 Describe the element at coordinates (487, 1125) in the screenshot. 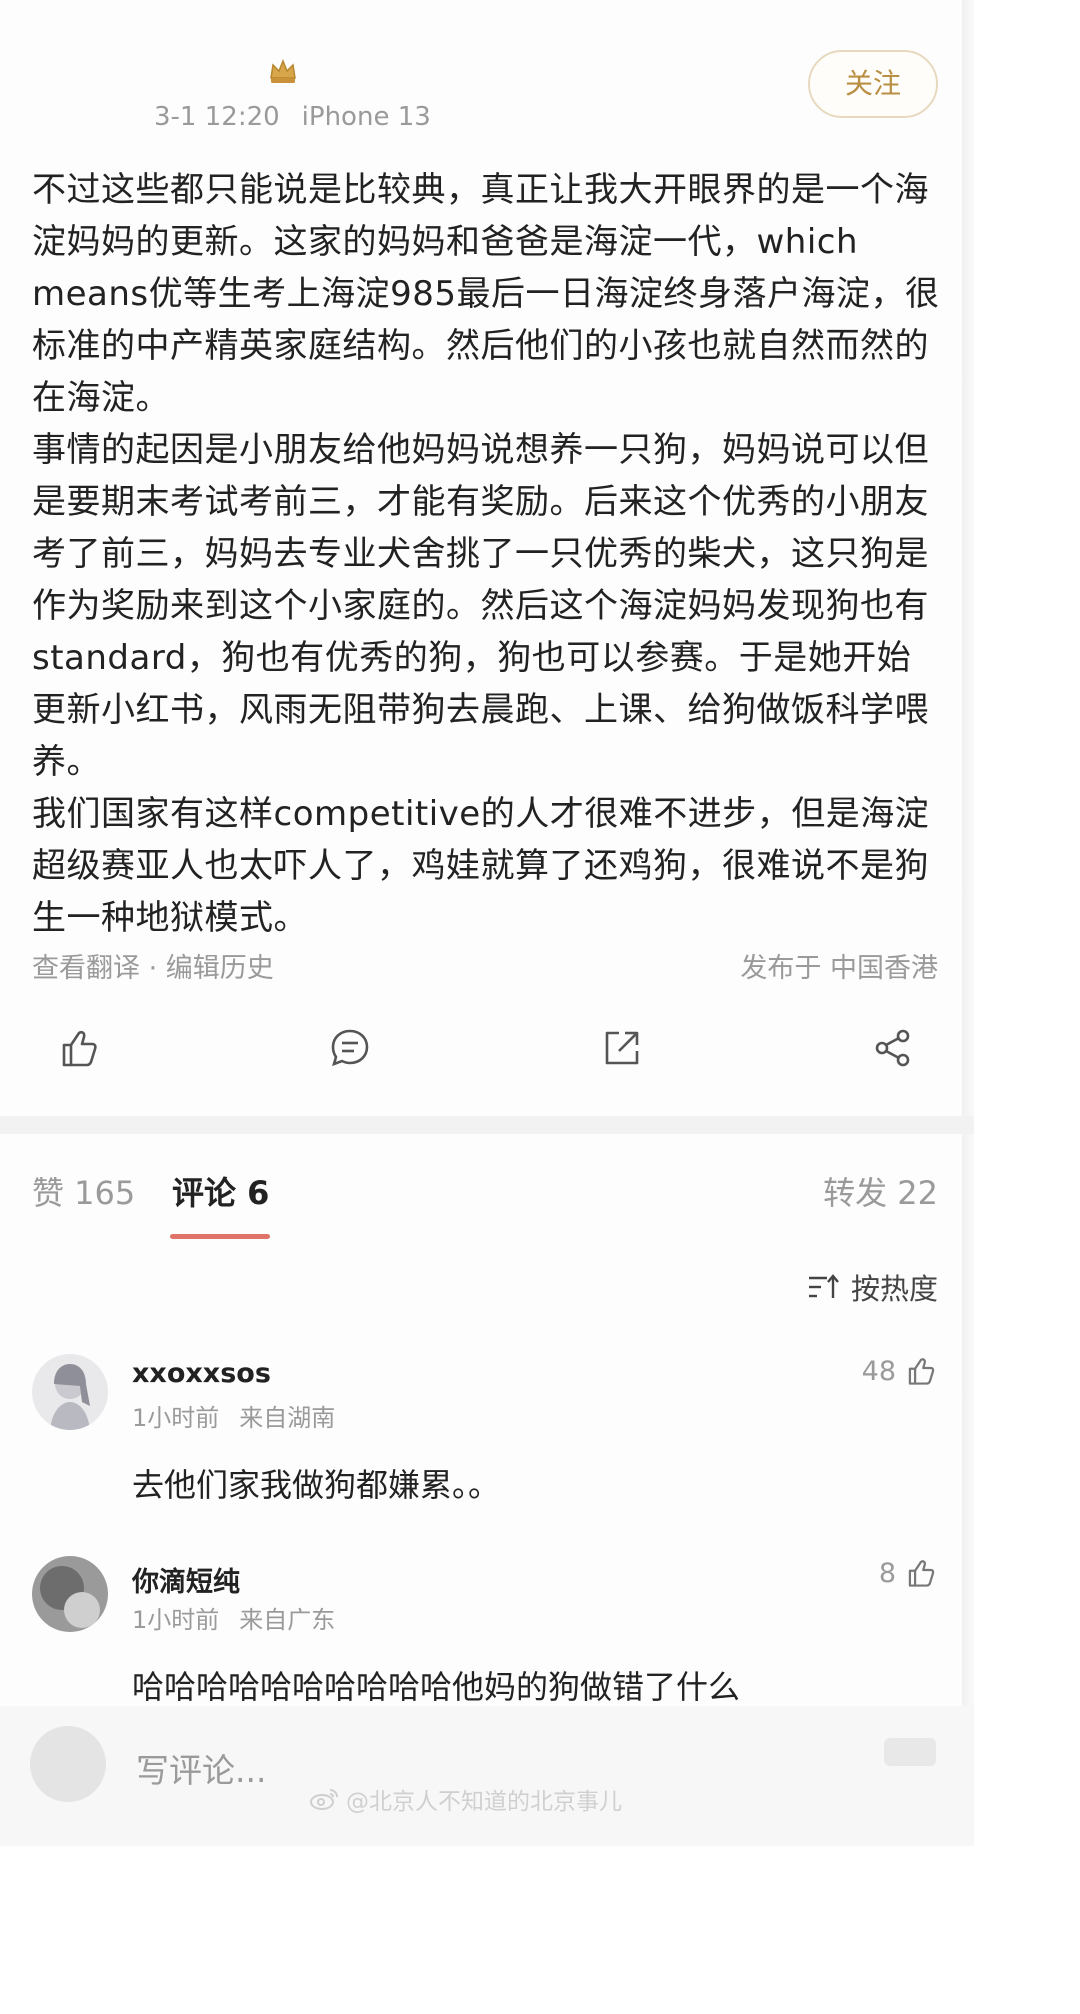

I see `section-divider` at that location.